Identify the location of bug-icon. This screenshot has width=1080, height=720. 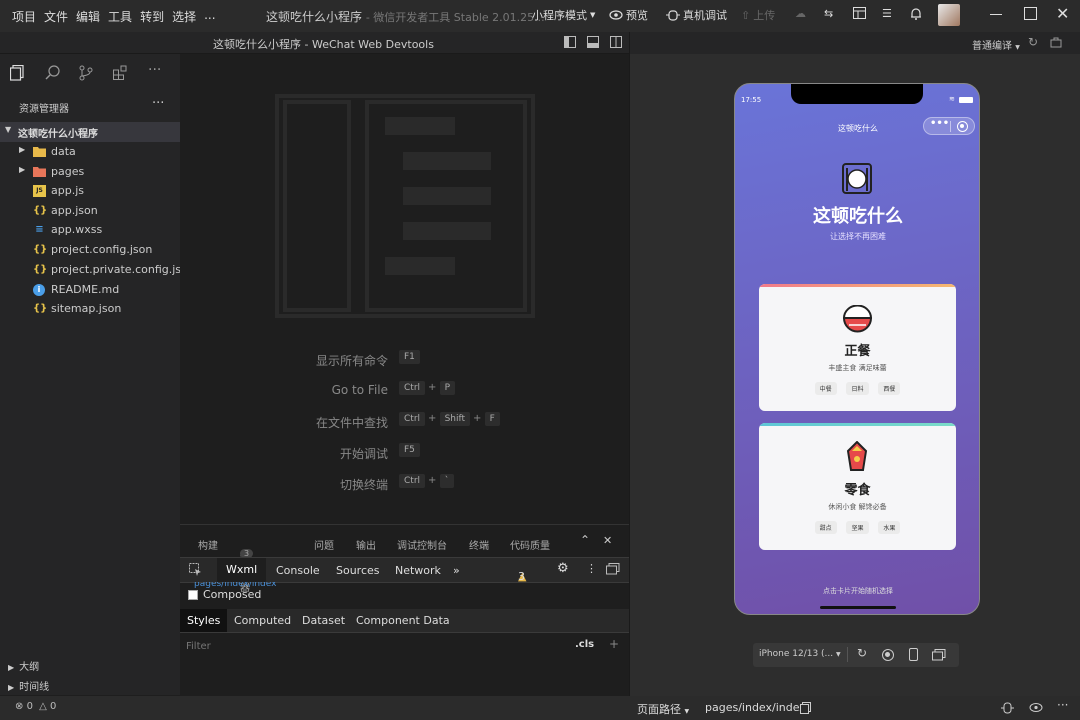
(1007, 709).